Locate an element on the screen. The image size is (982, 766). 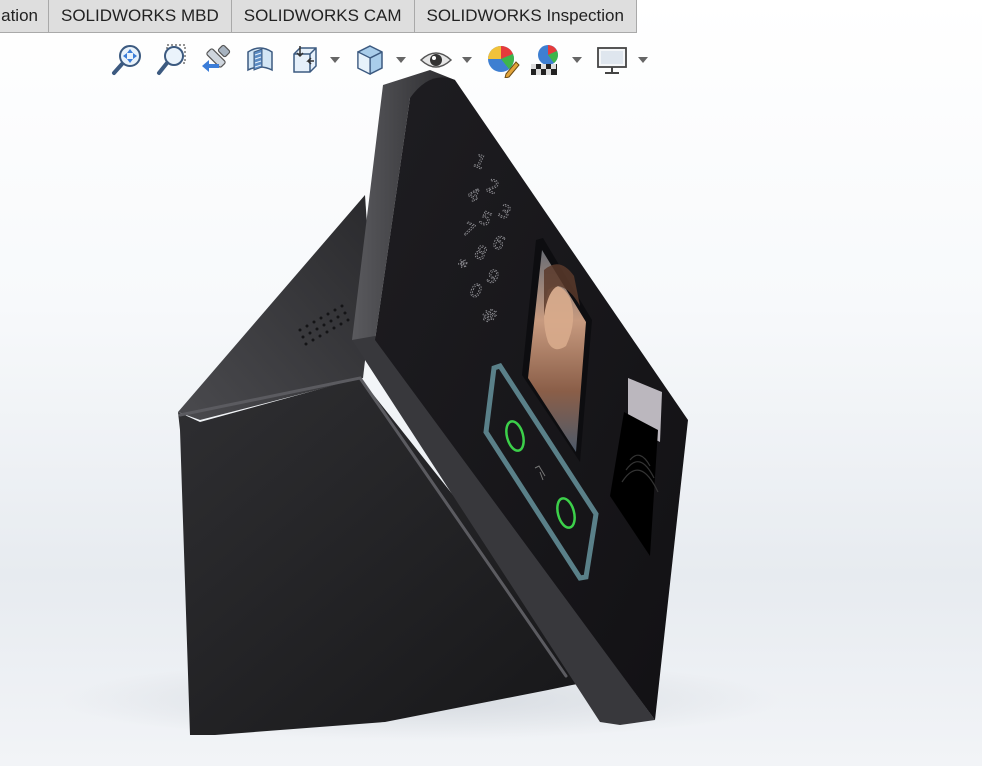
display-style-button is located at coordinates (370, 60).